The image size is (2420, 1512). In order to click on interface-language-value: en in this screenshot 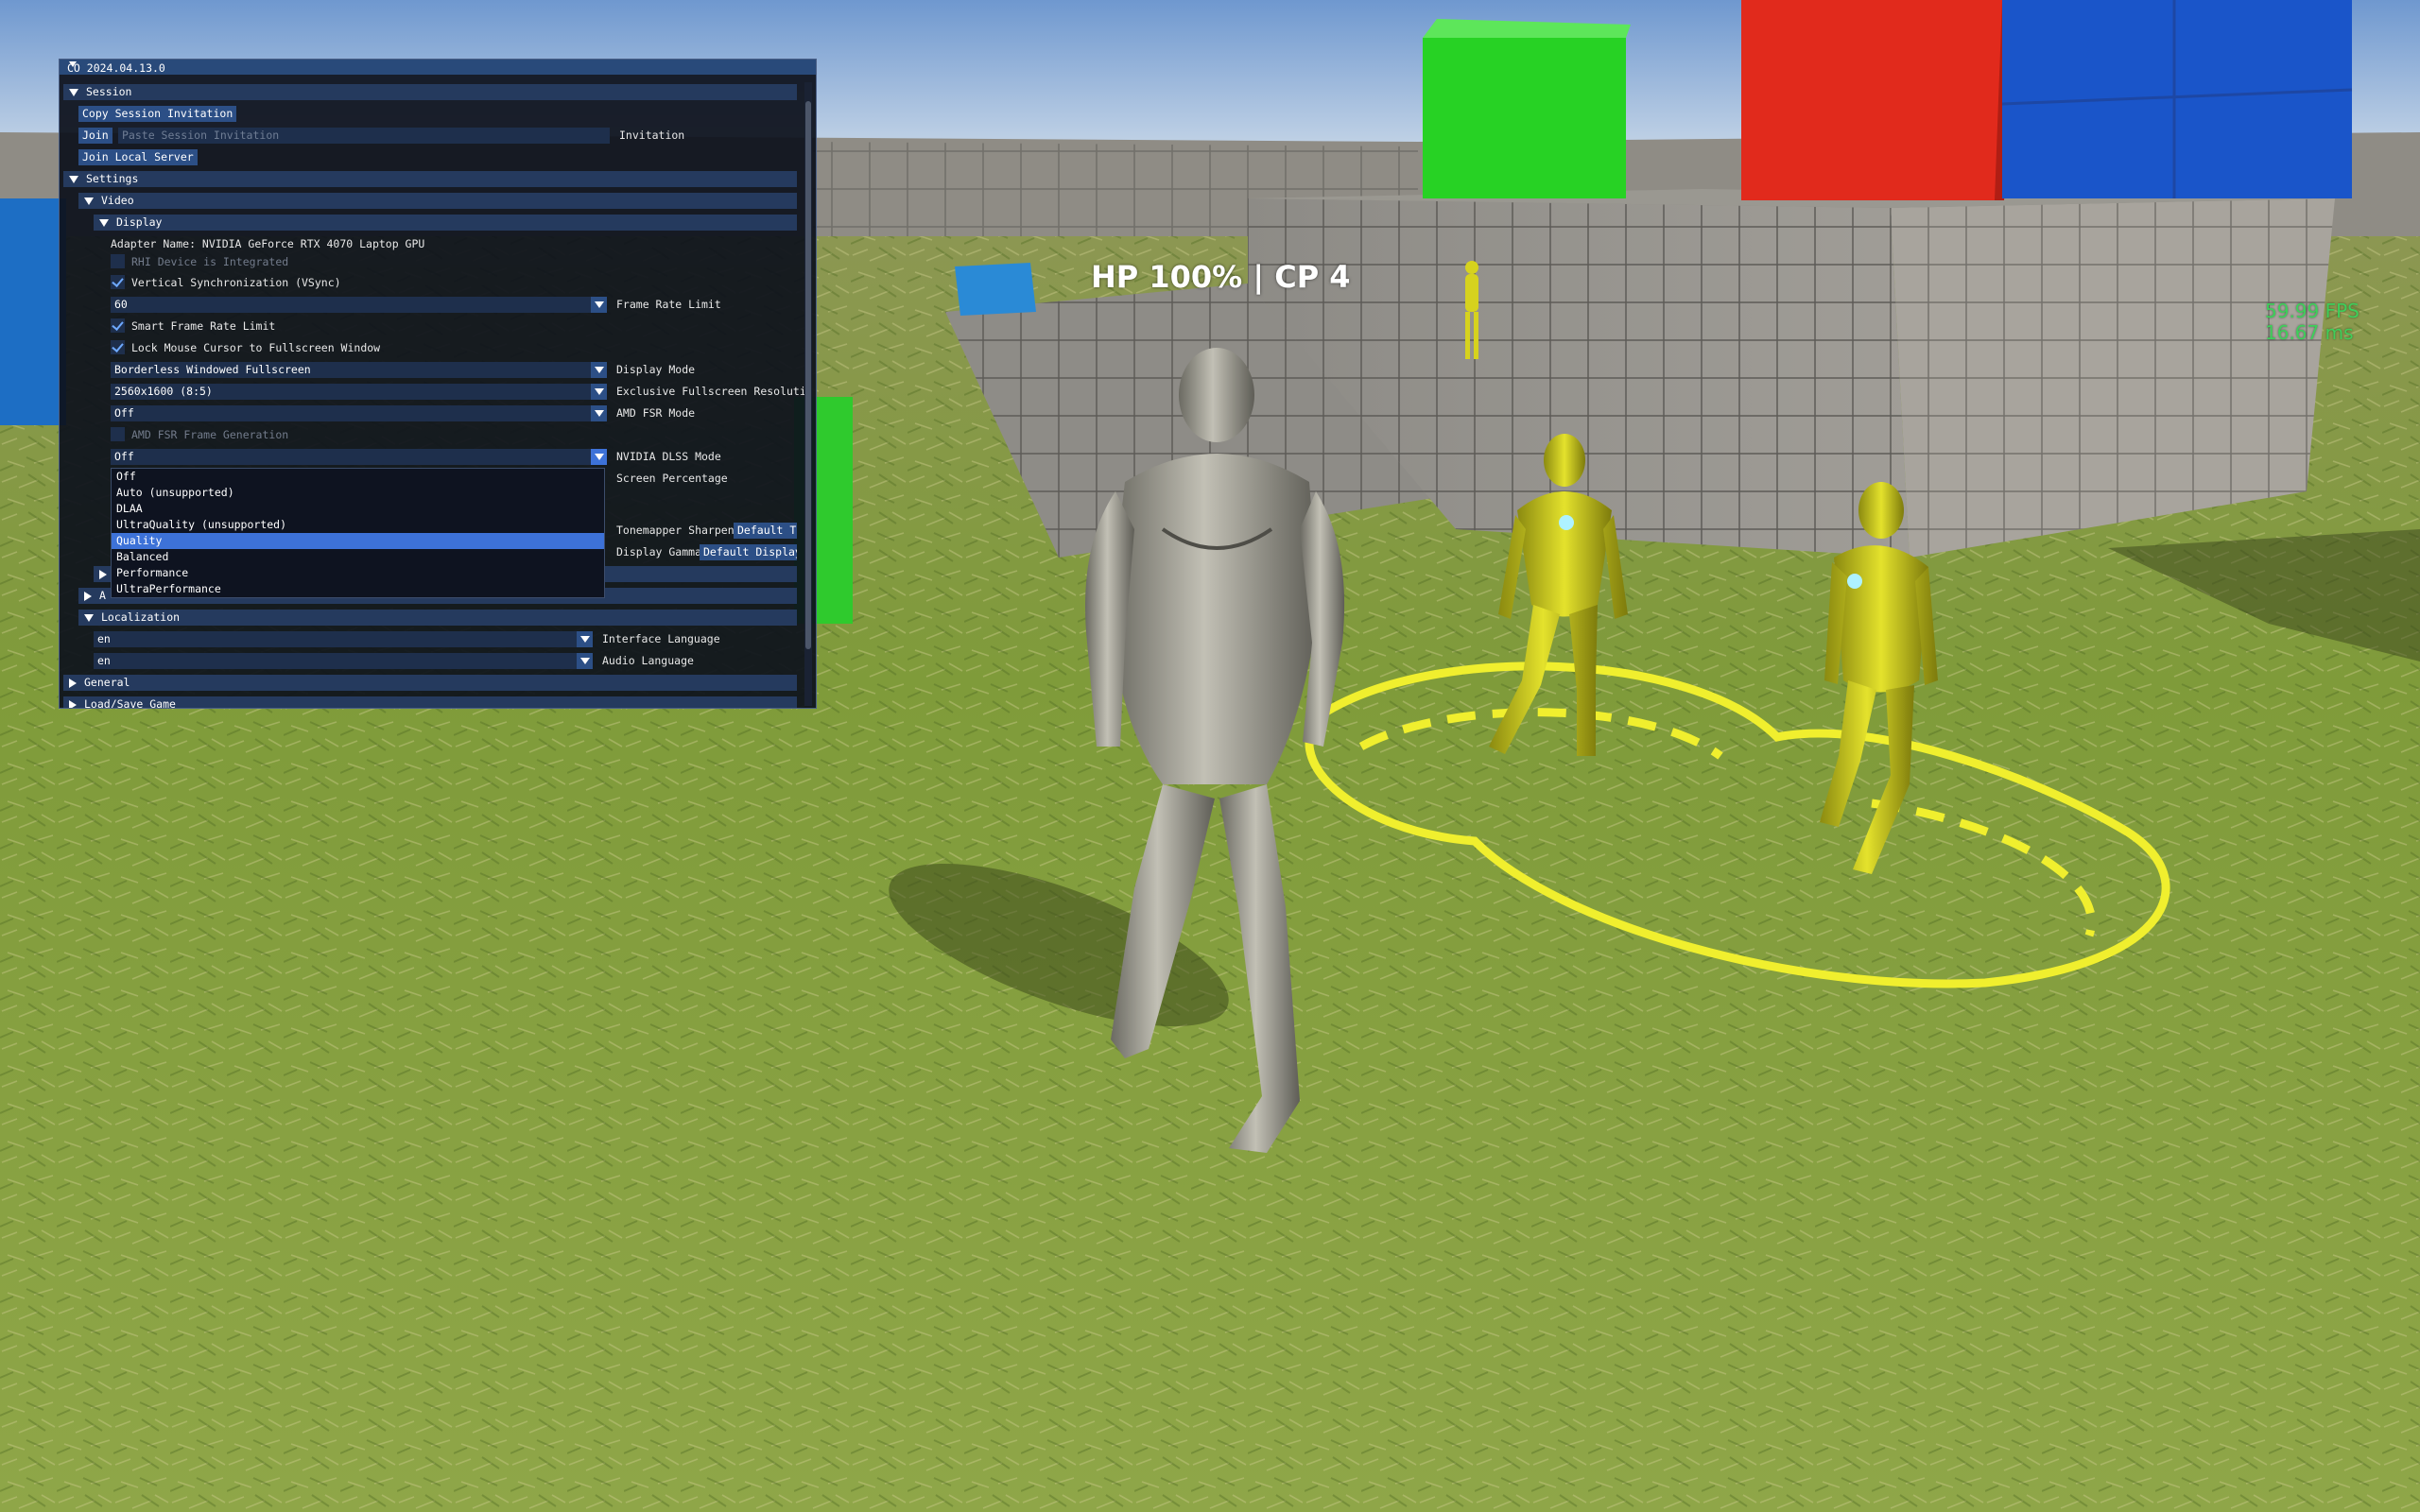, I will do `click(104, 638)`.